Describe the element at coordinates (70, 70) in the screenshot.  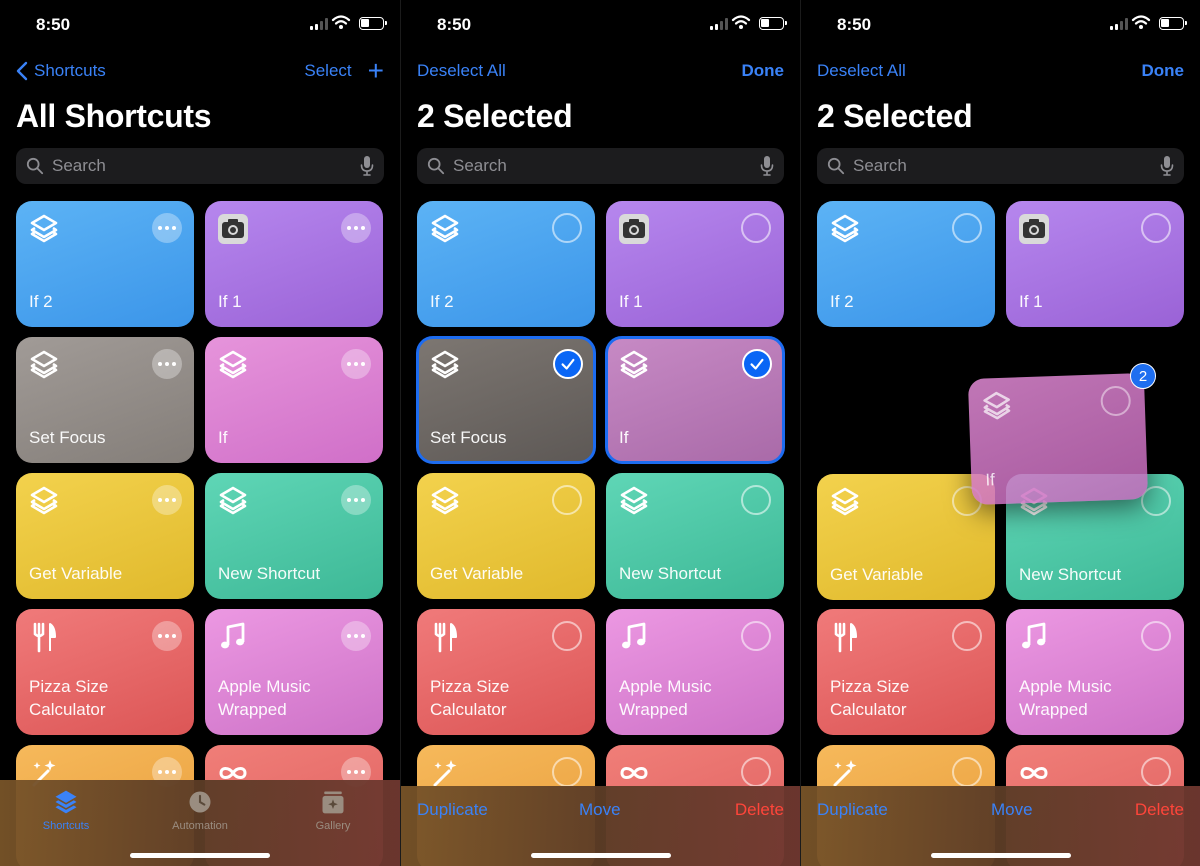
I see `back-button-label: Shortcuts` at that location.